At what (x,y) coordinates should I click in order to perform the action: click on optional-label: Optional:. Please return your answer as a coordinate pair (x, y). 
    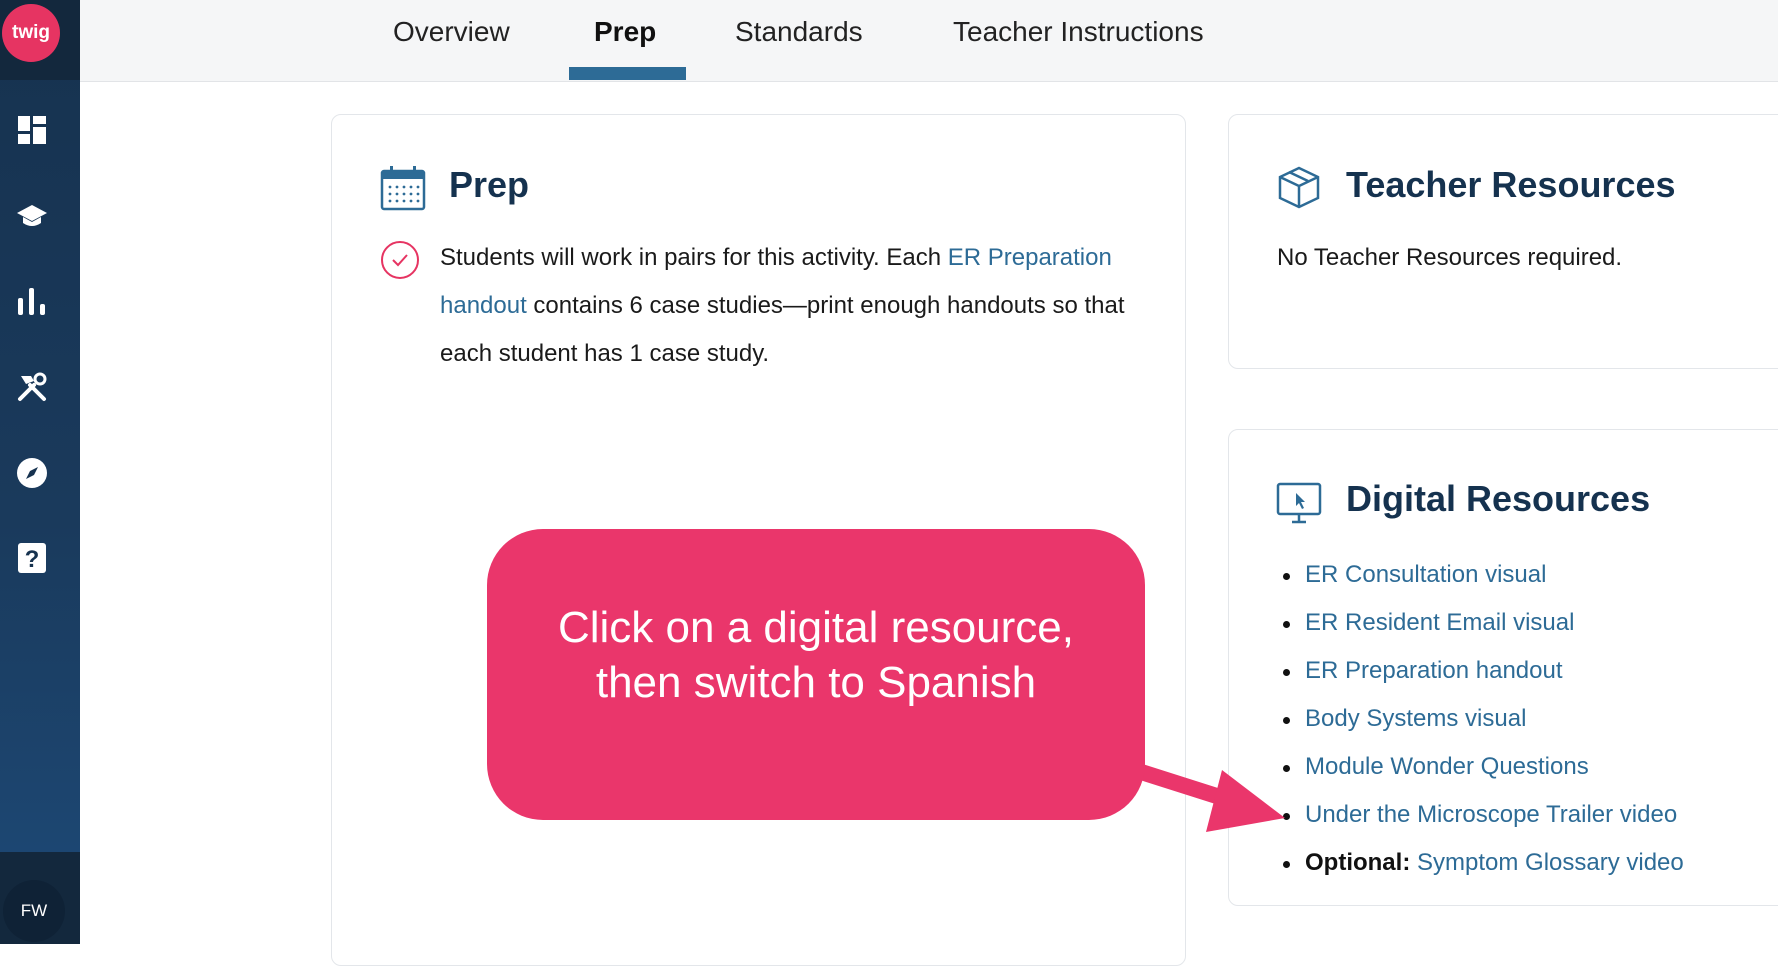
    Looking at the image, I should click on (1358, 862).